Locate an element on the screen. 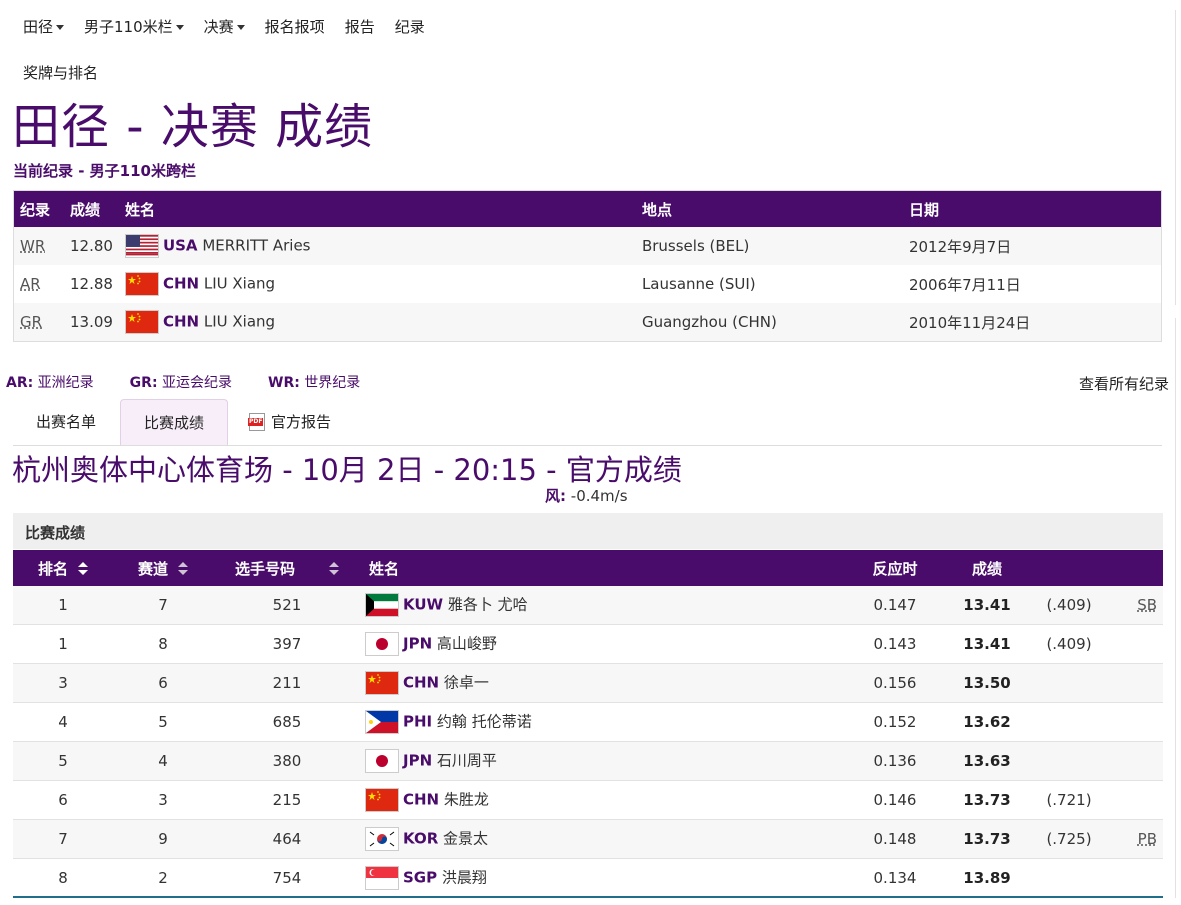  top-nav: 田径 男子110米栏 决赛 报名报项 报告 纪录 is located at coordinates (224, 26).